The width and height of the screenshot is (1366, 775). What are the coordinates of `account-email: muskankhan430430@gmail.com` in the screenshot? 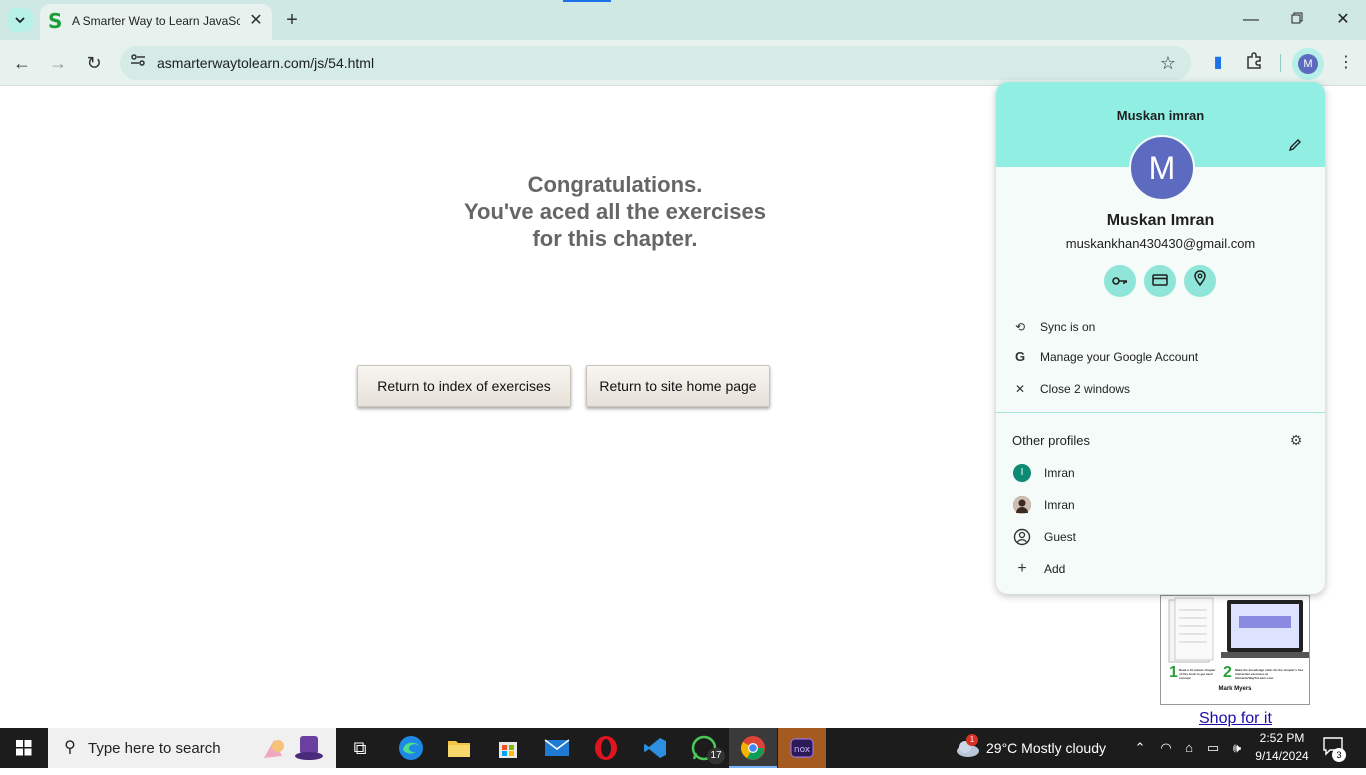 It's located at (1160, 243).